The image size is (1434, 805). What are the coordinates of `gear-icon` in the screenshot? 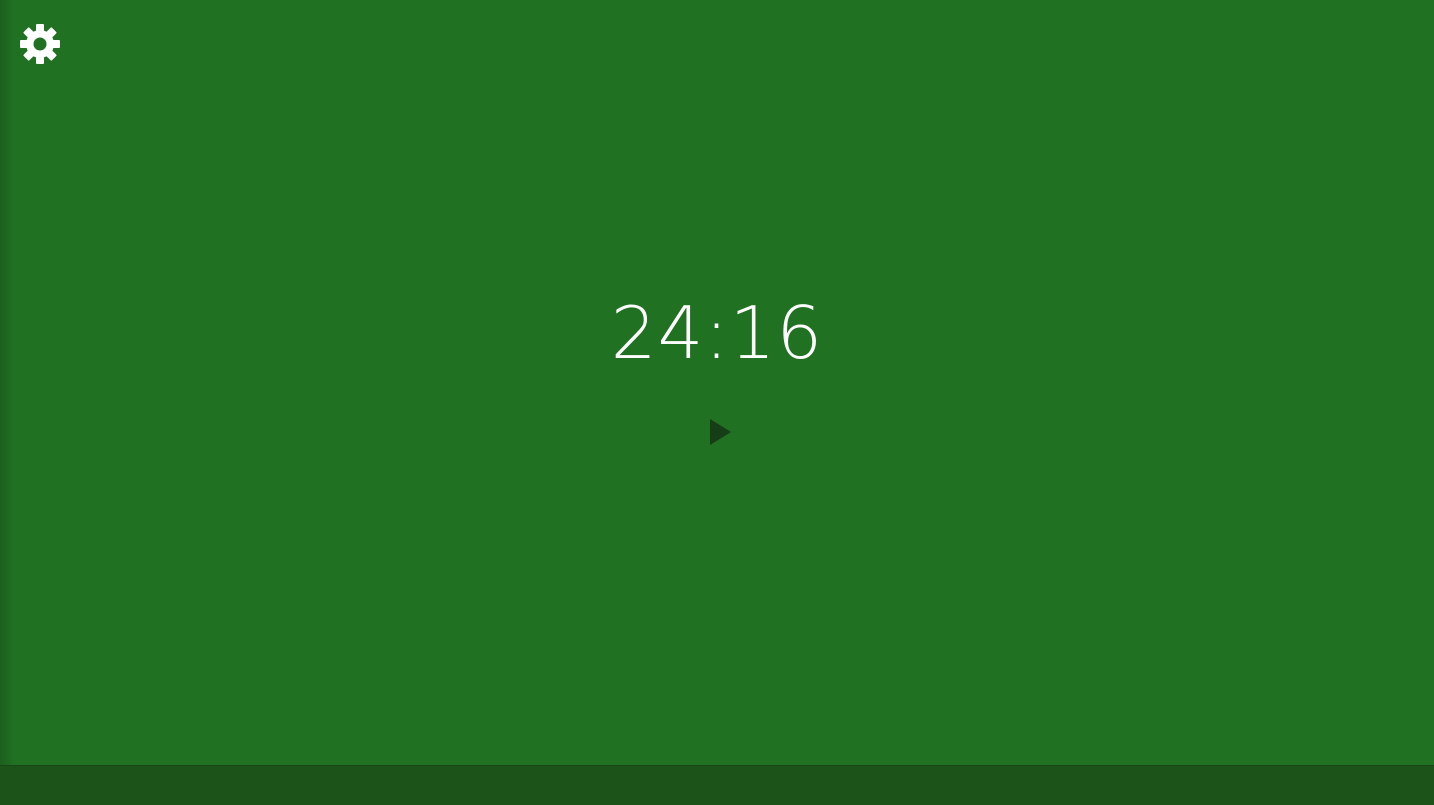 It's located at (40, 44).